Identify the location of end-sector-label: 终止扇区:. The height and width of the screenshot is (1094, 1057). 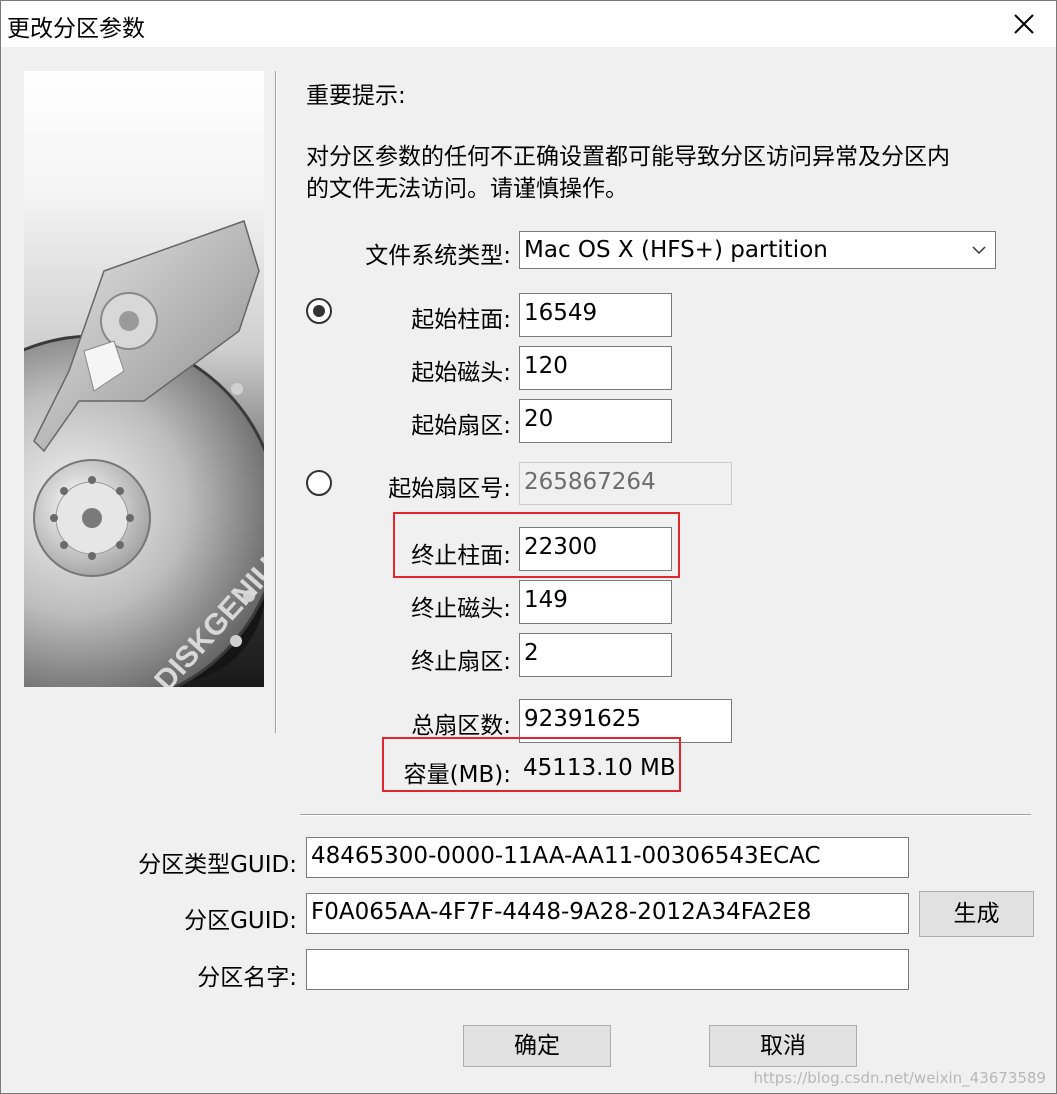
(461, 662).